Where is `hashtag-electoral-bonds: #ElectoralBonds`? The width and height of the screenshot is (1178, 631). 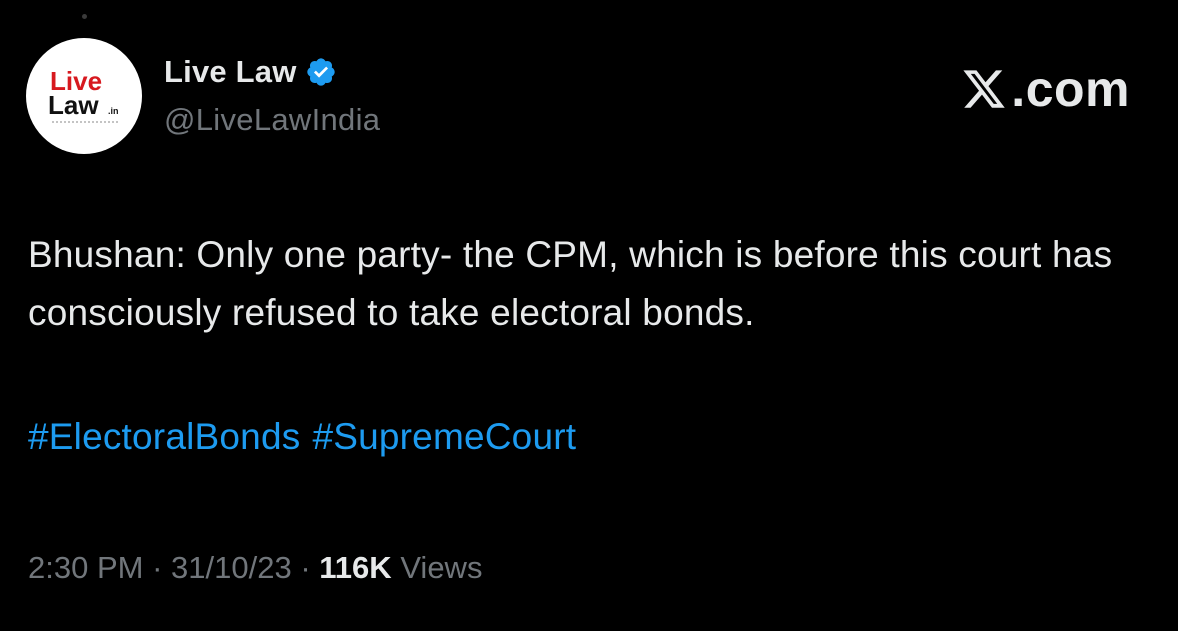
hashtag-electoral-bonds: #ElectoralBonds is located at coordinates (164, 436).